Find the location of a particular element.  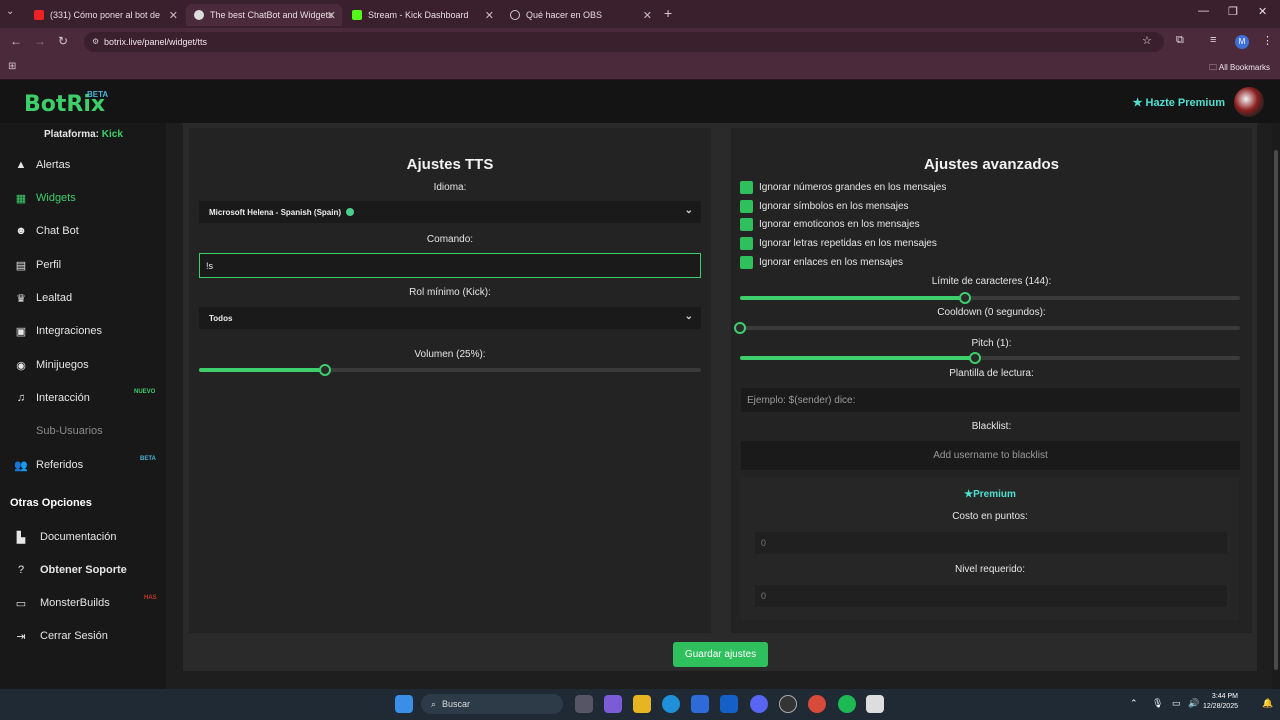

tab-botrix: The best ChatBot and Widgets ✕ is located at coordinates (264, 15).